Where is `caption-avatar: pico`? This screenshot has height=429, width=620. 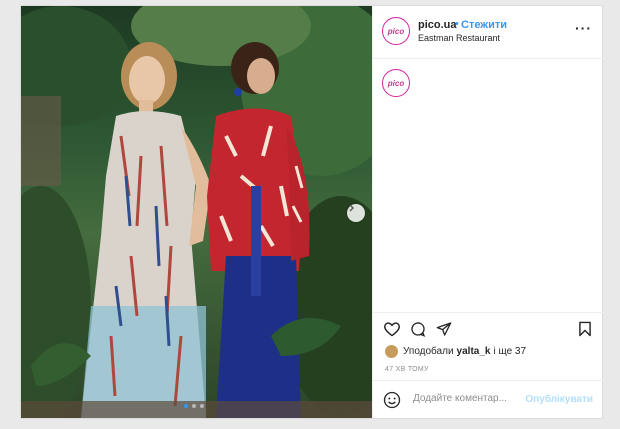
caption-avatar: pico is located at coordinates (396, 83).